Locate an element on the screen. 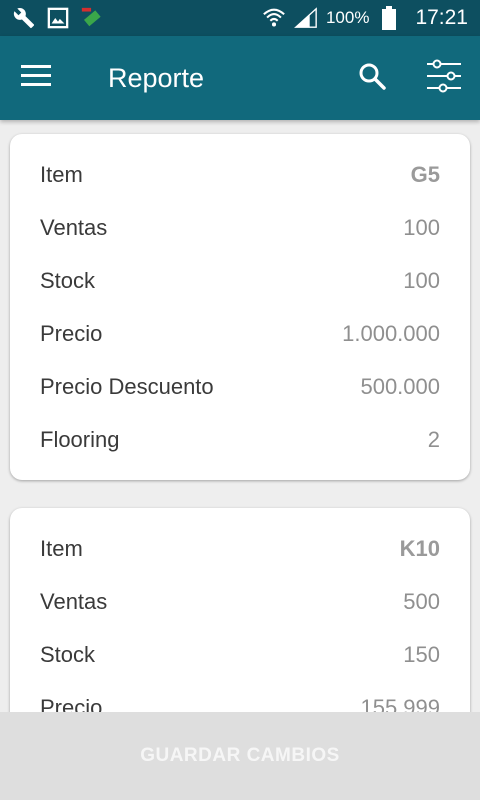 The height and width of the screenshot is (800, 480). ventas-value: 500 is located at coordinates (421, 601).